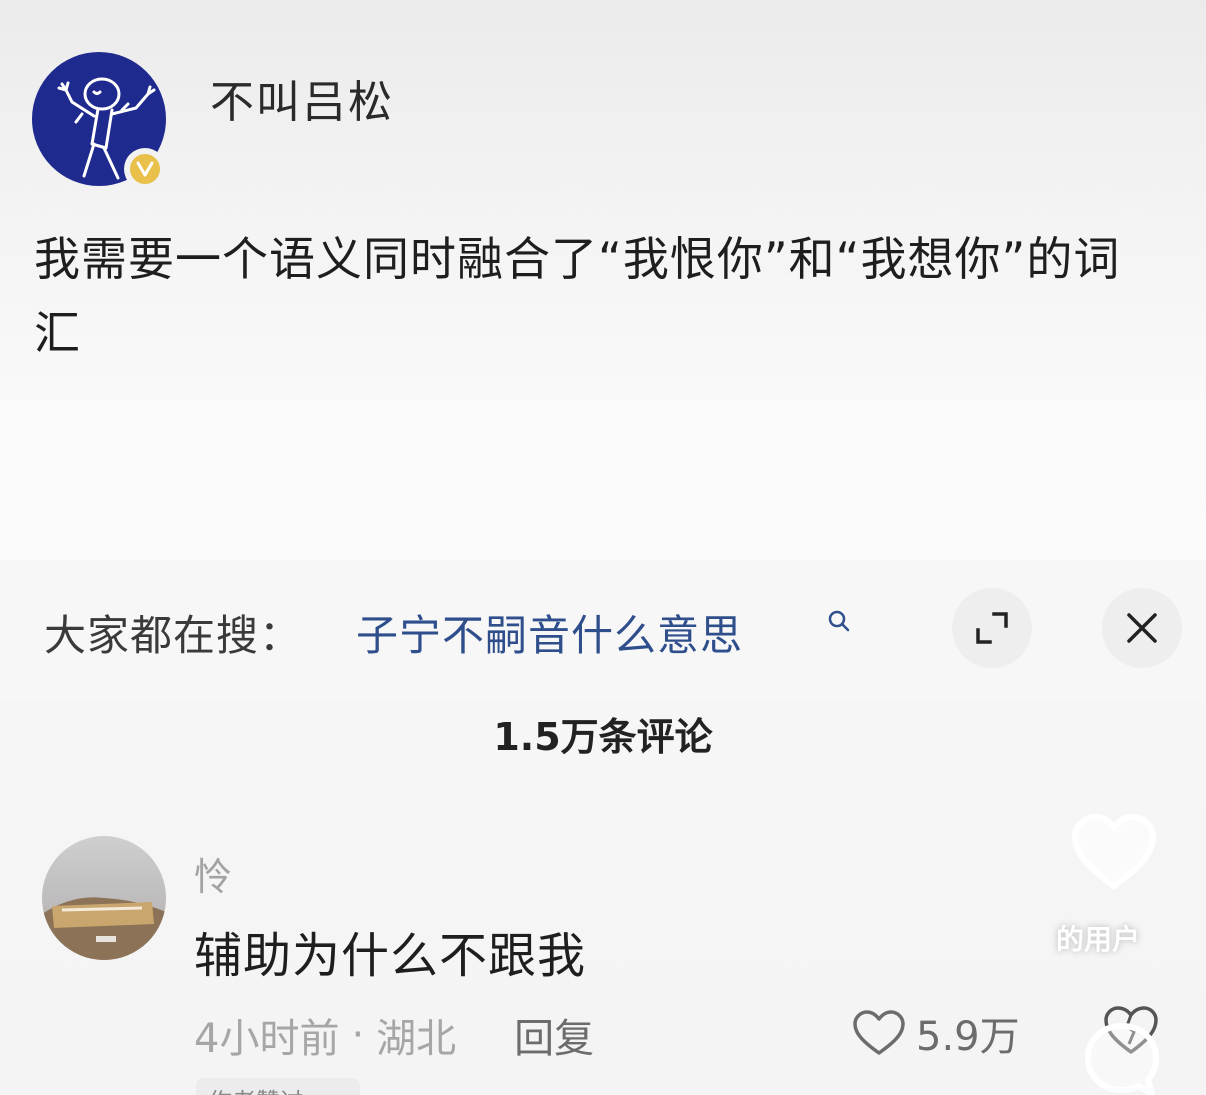 Image resolution: width=1206 pixels, height=1095 pixels. Describe the element at coordinates (603, 737) in the screenshot. I see `comment-count-title: 1.5万条评论` at that location.